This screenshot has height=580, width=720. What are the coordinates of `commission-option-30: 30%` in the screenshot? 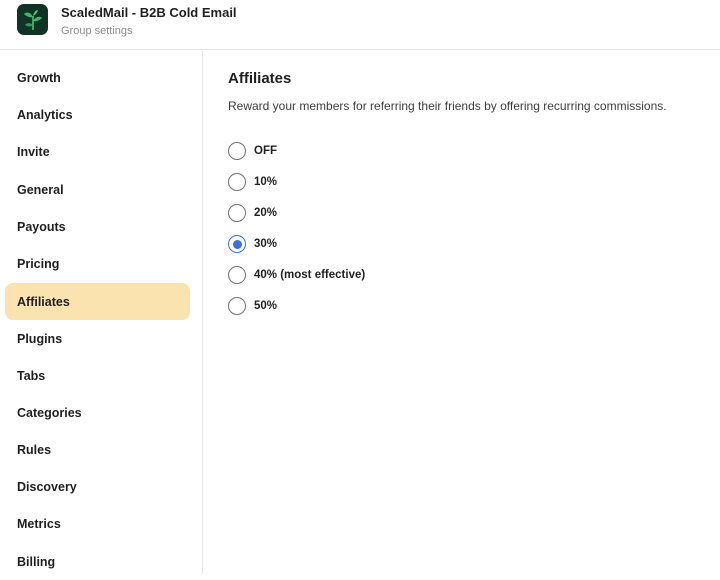 It's located at (378, 244).